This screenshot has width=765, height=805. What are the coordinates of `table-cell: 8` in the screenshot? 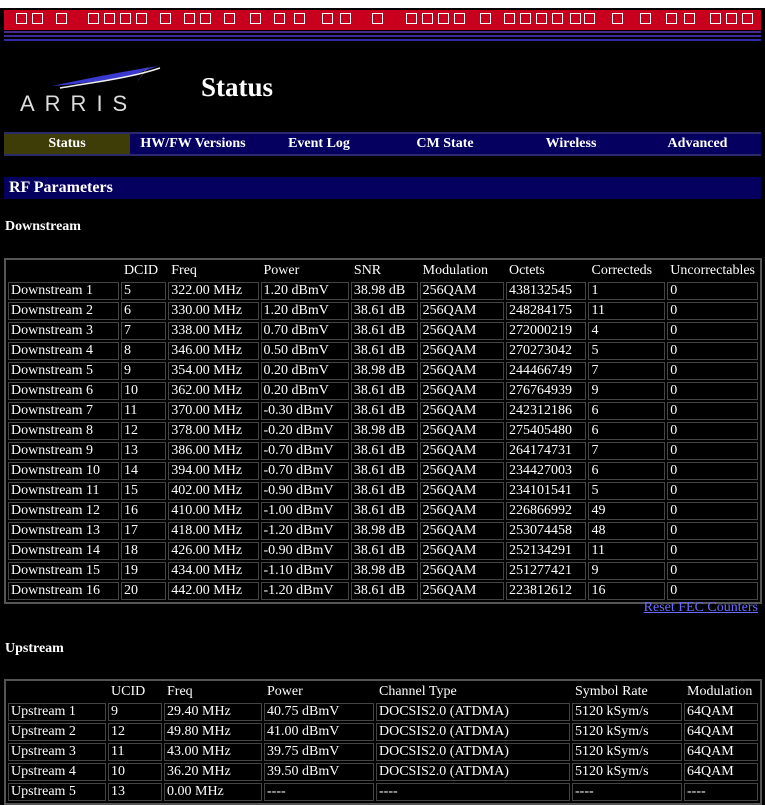 It's located at (143, 351).